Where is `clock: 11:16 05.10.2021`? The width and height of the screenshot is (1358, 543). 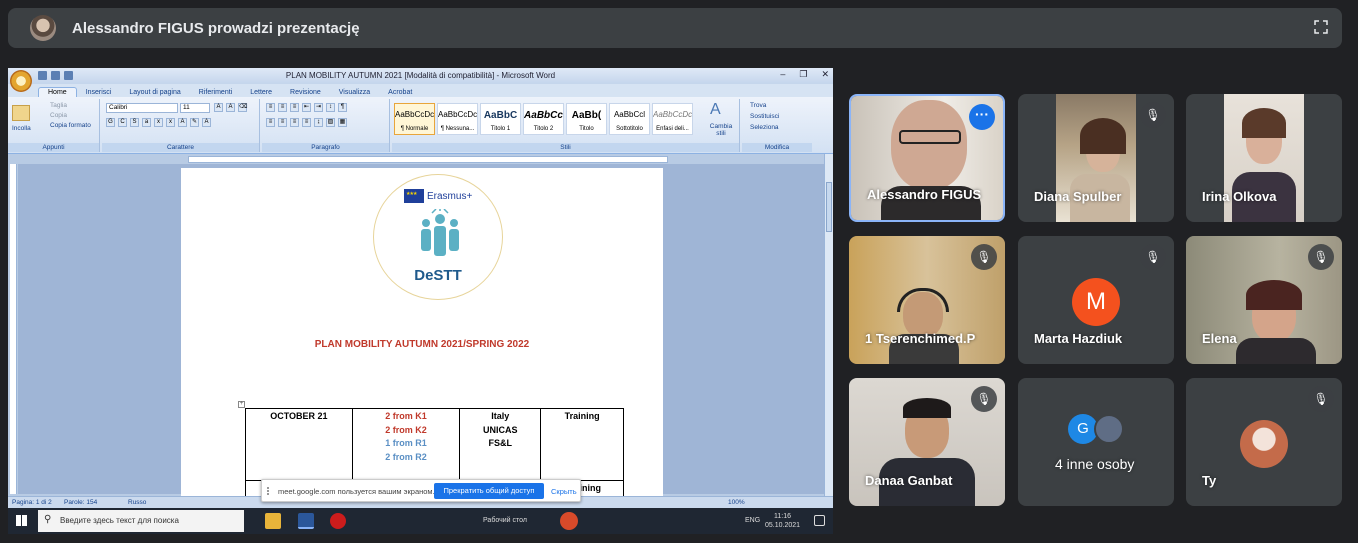 clock: 11:16 05.10.2021 is located at coordinates (782, 521).